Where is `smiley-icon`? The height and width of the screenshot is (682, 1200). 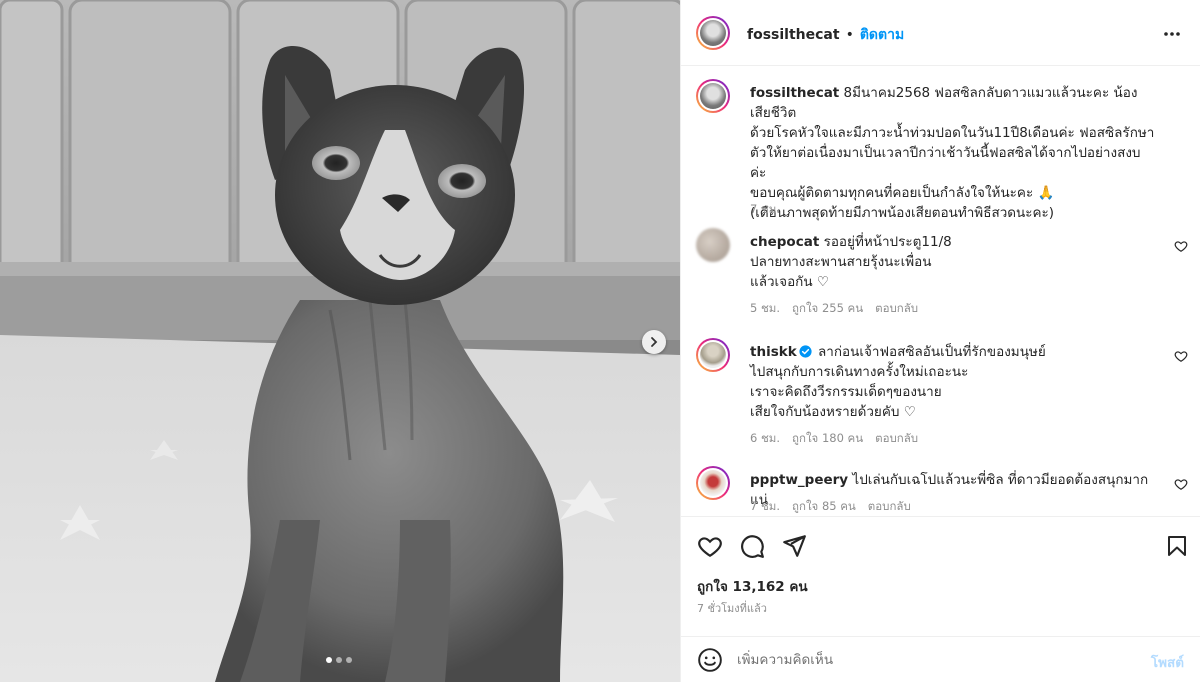
smiley-icon is located at coordinates (710, 660).